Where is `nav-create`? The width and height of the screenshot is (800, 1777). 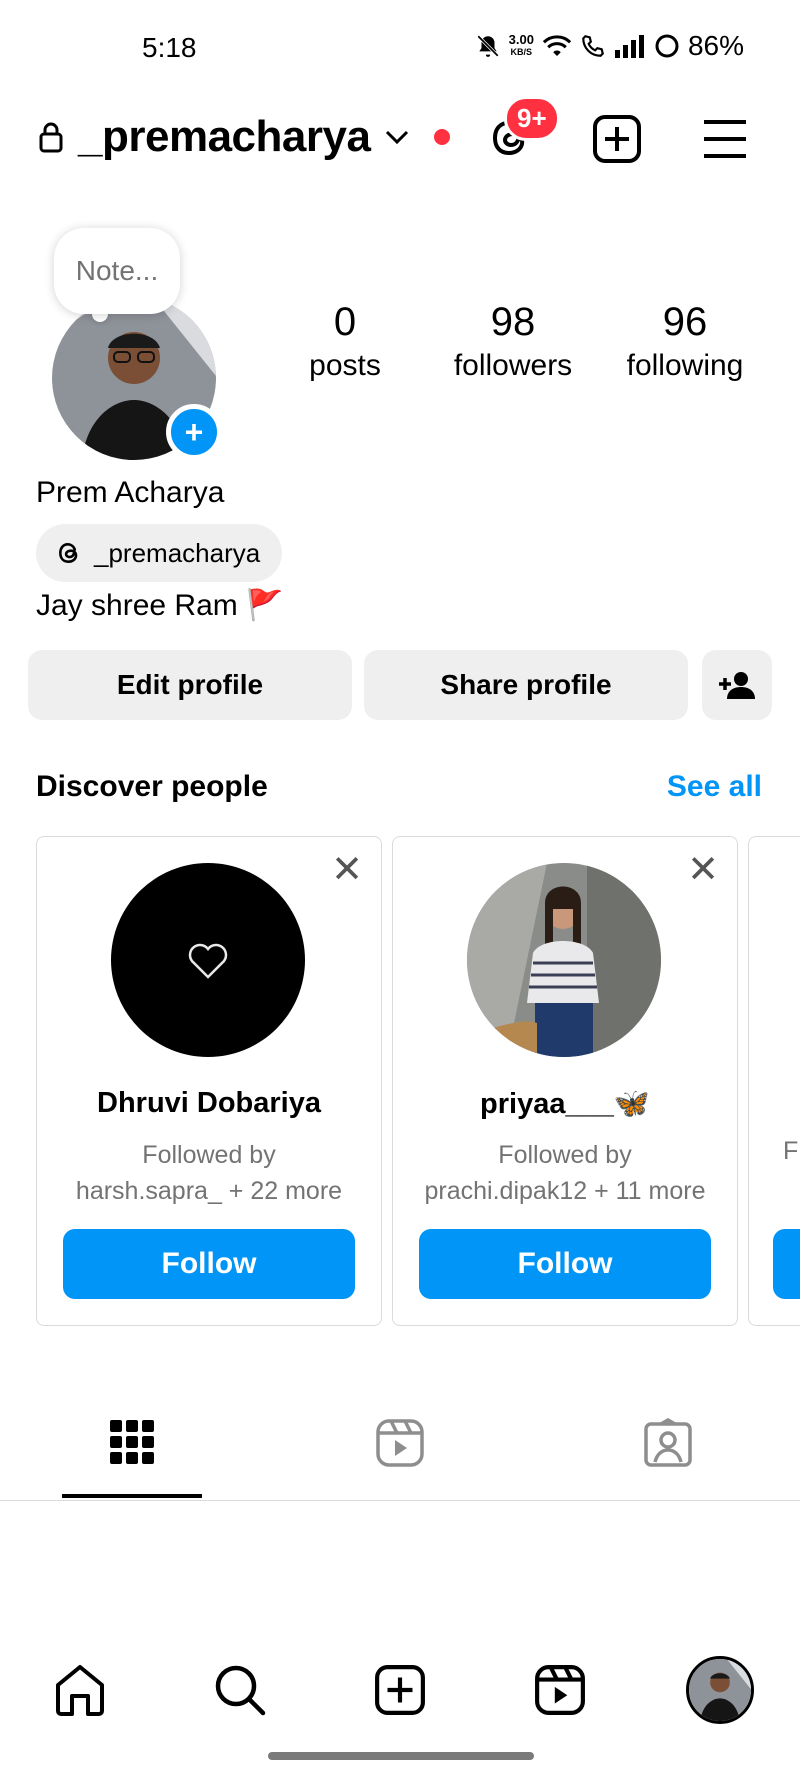 nav-create is located at coordinates (400, 1690).